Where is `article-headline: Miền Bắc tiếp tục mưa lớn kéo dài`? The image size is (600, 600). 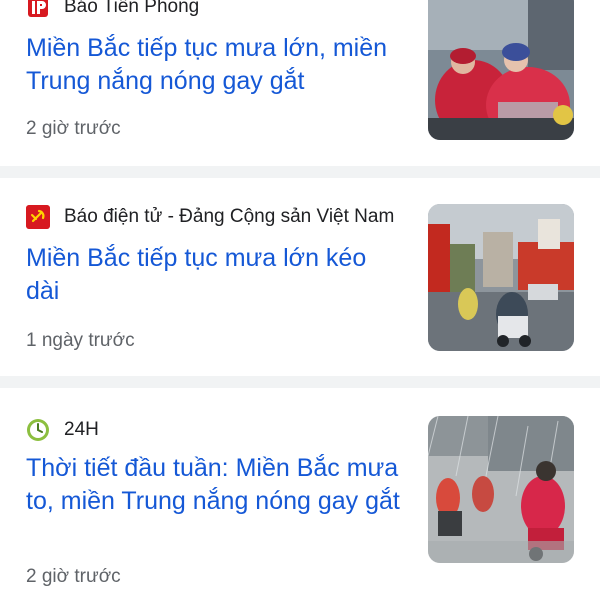 article-headline: Miền Bắc tiếp tục mưa lớn kéo dài is located at coordinates (216, 275).